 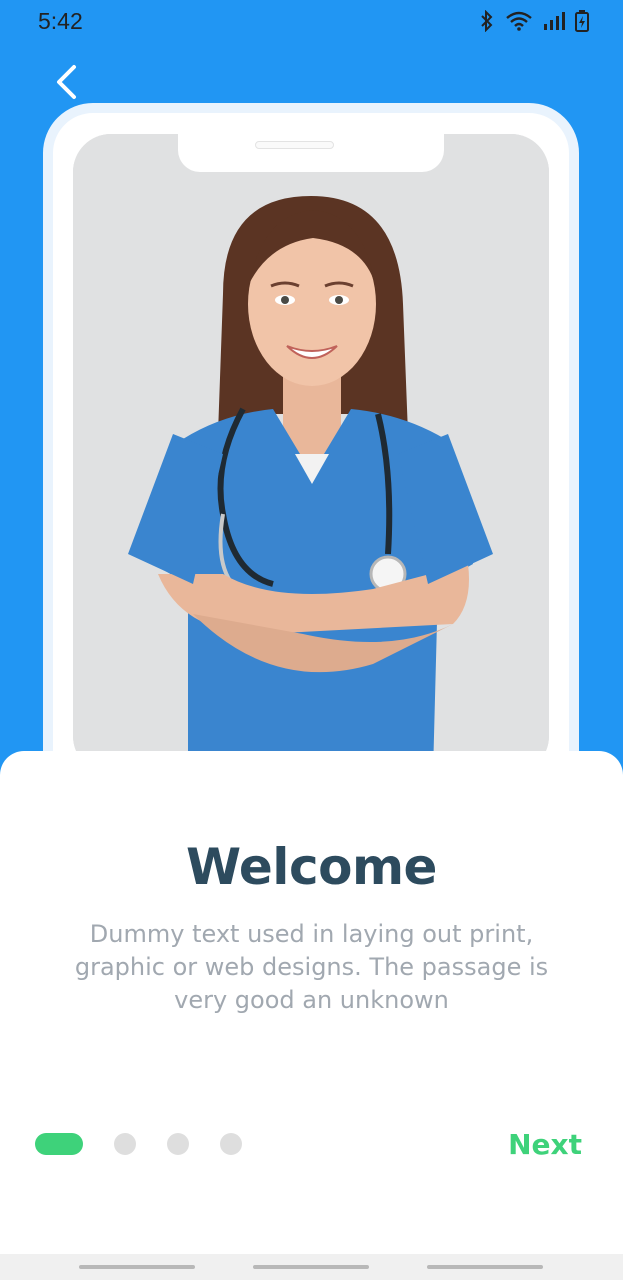 I want to click on back-button, so click(x=67, y=82).